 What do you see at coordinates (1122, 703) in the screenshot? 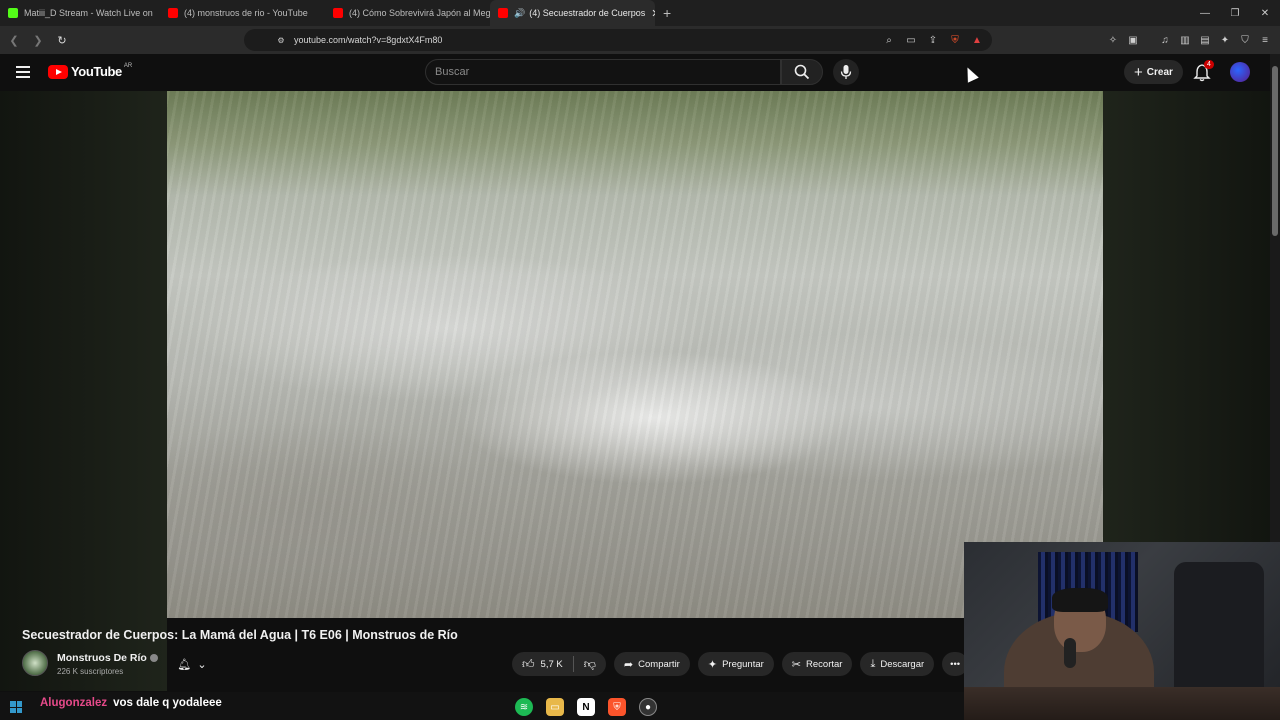
I see `webcam-desk` at bounding box center [1122, 703].